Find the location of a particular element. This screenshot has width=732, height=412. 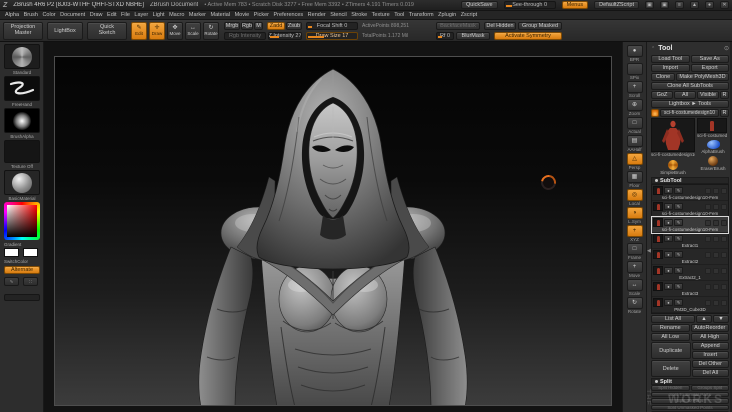

right-shelf-item: + Move is located at coordinates (634, 269).